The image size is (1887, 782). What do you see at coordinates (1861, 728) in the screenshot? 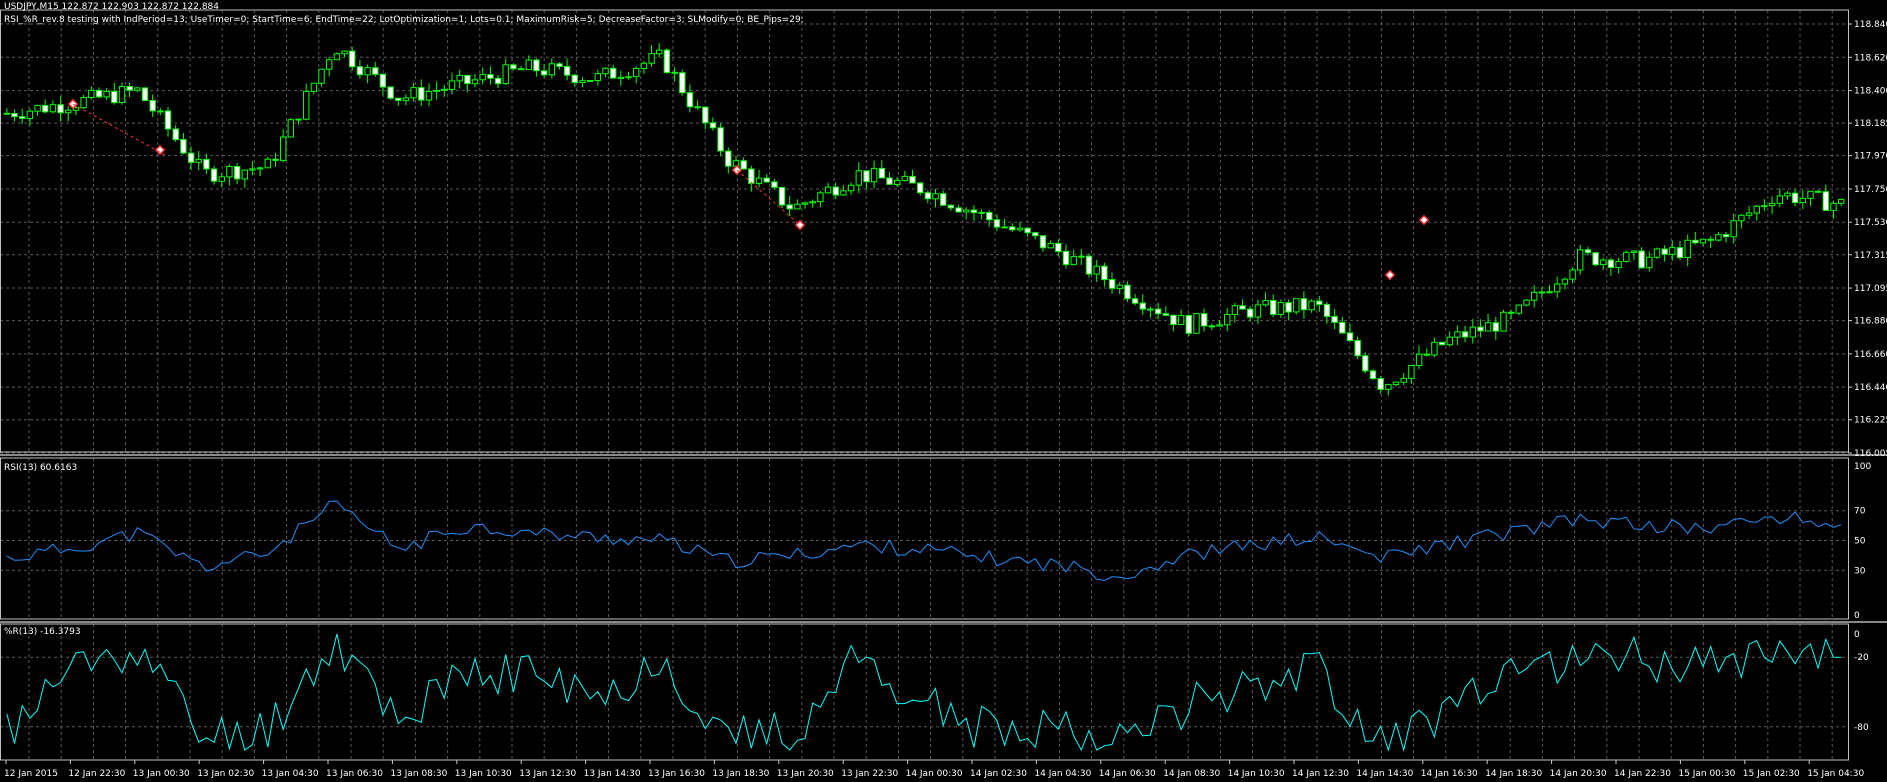
I see `wpr-tick-label: -80` at bounding box center [1861, 728].